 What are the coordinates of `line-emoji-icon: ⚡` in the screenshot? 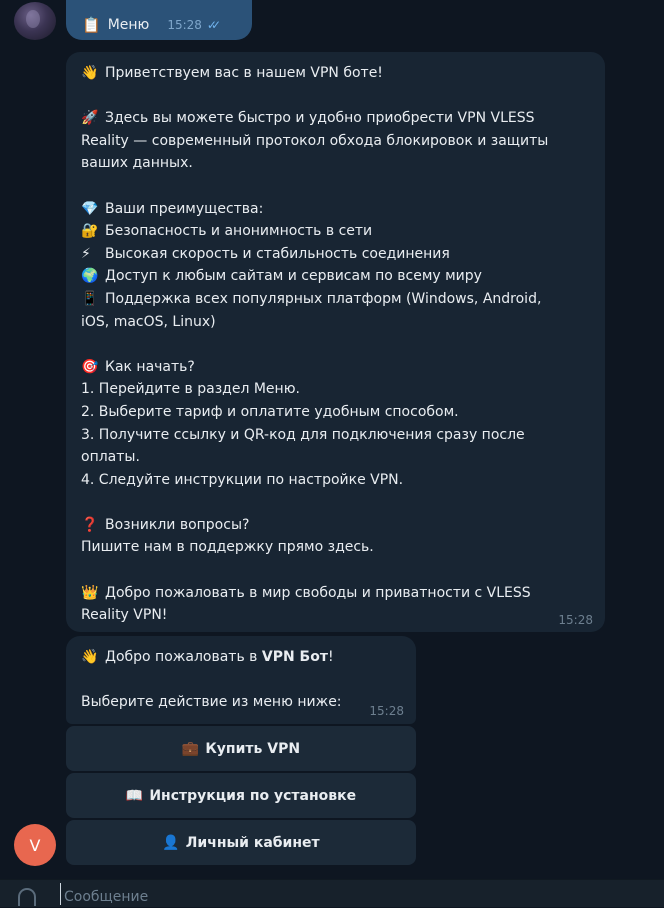 It's located at (86, 253).